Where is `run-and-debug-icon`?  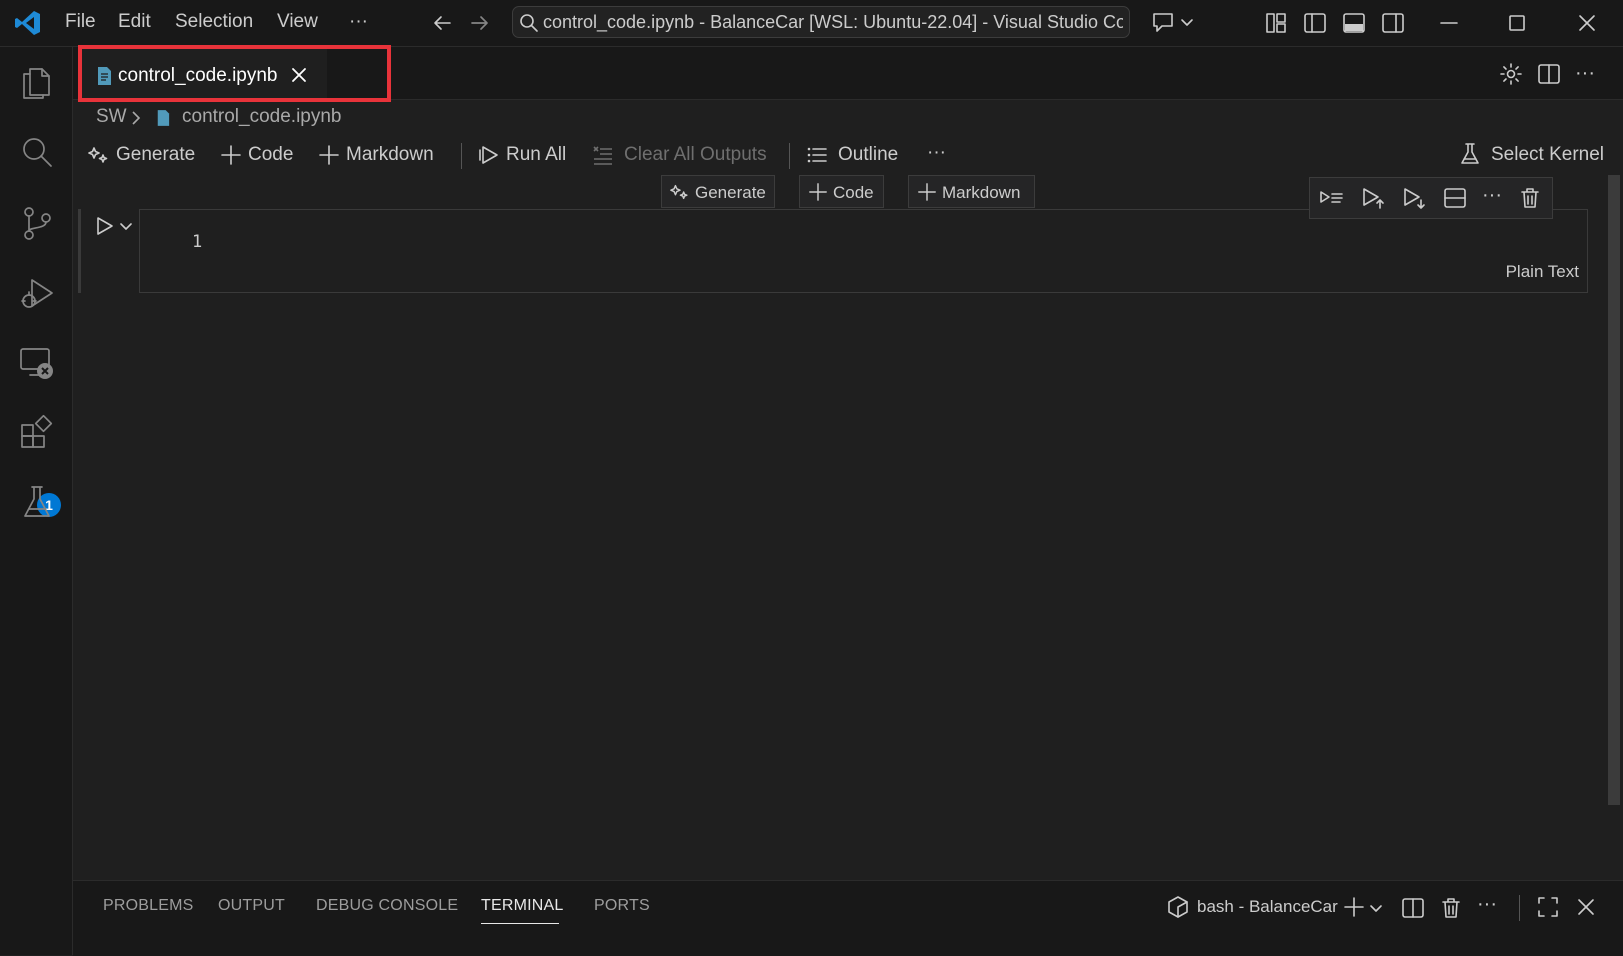
run-and-debug-icon is located at coordinates (37, 294).